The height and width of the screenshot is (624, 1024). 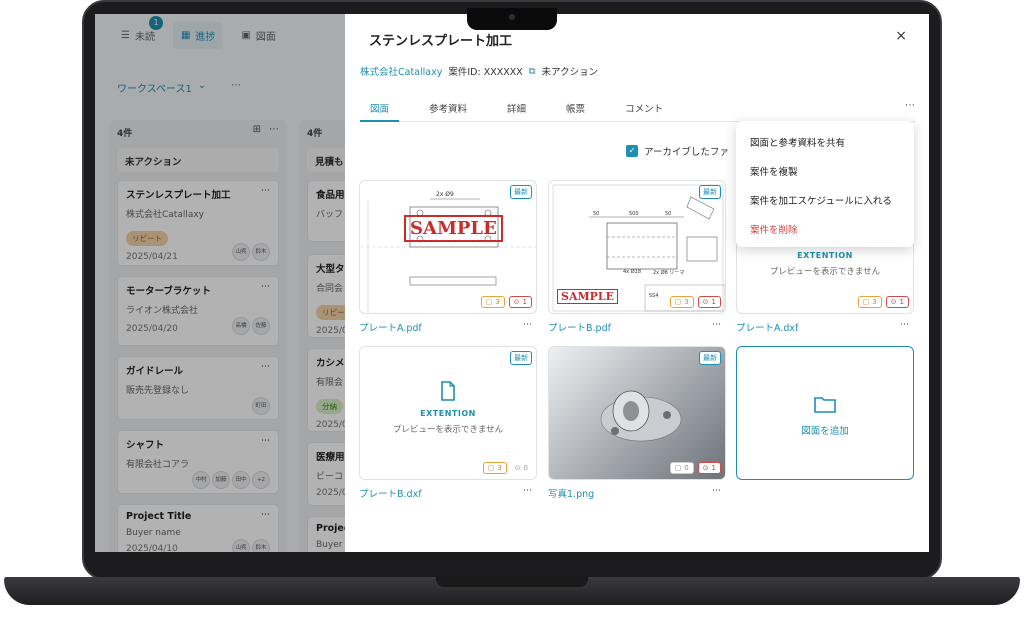 I want to click on comment-counter: ▢ 0, so click(x=681, y=468).